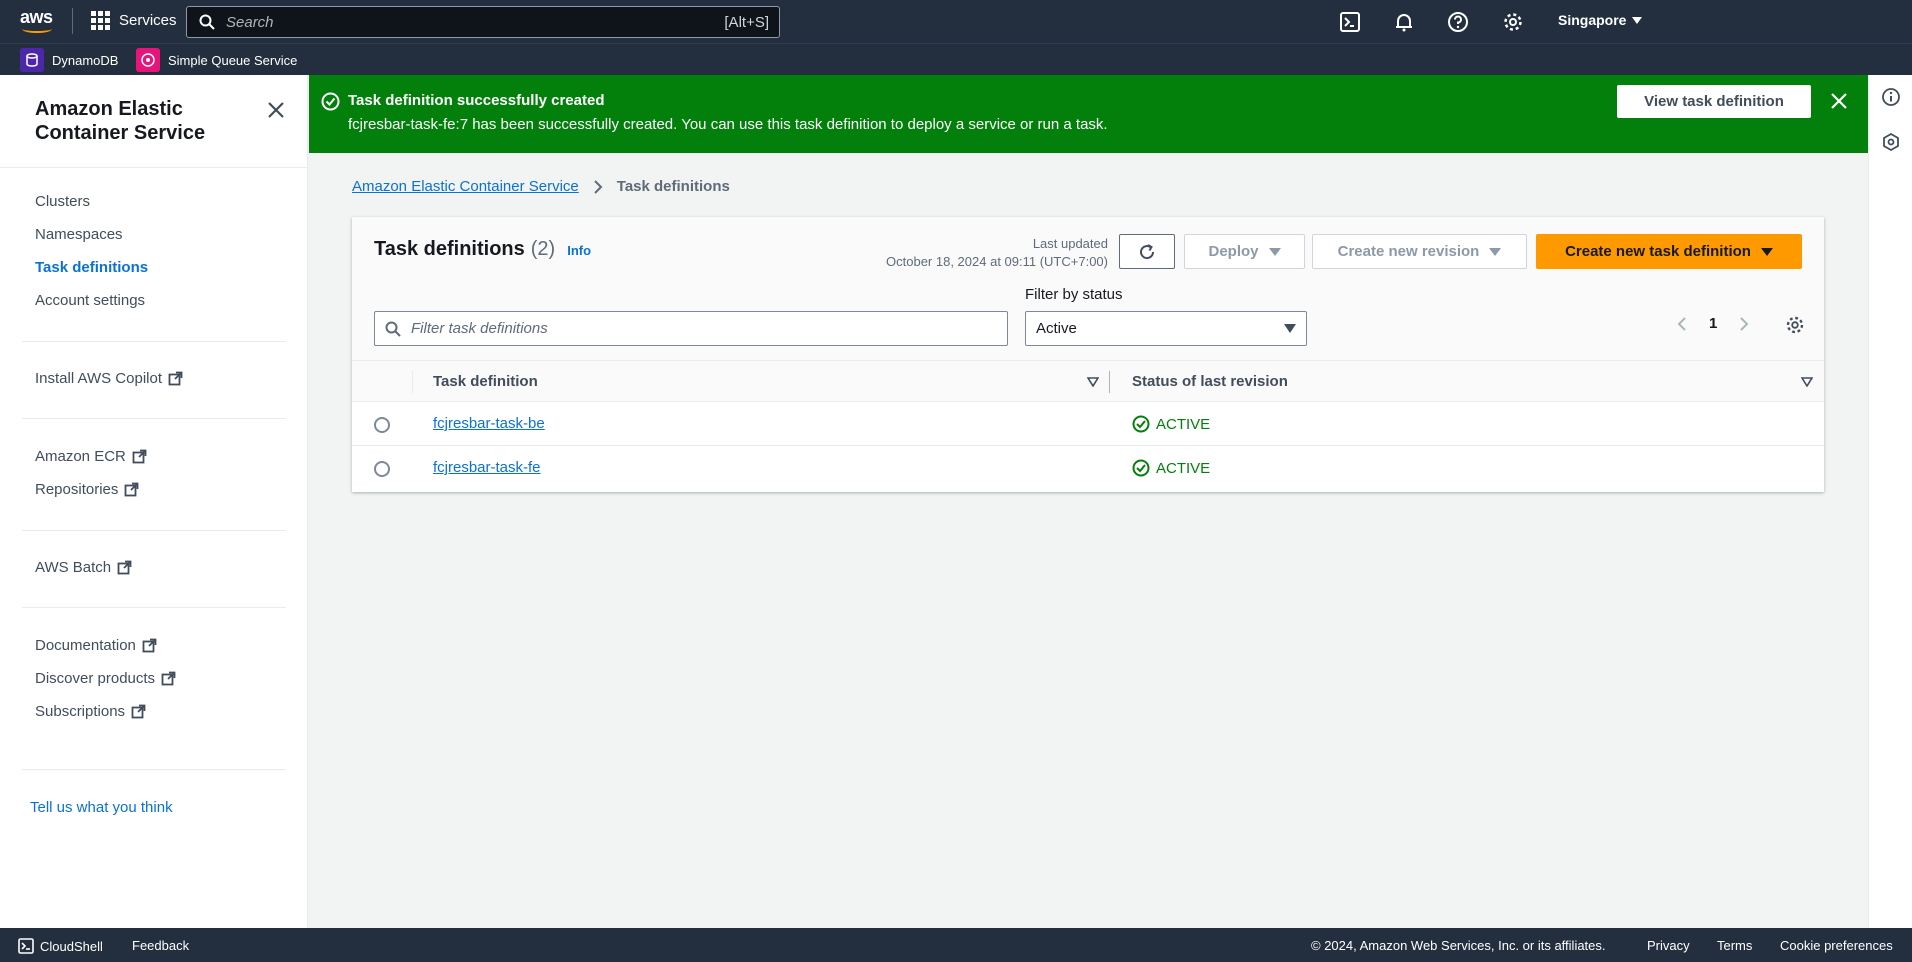 The height and width of the screenshot is (962, 1912). What do you see at coordinates (485, 381) in the screenshot?
I see `column-header-task-definition: Task definition` at bounding box center [485, 381].